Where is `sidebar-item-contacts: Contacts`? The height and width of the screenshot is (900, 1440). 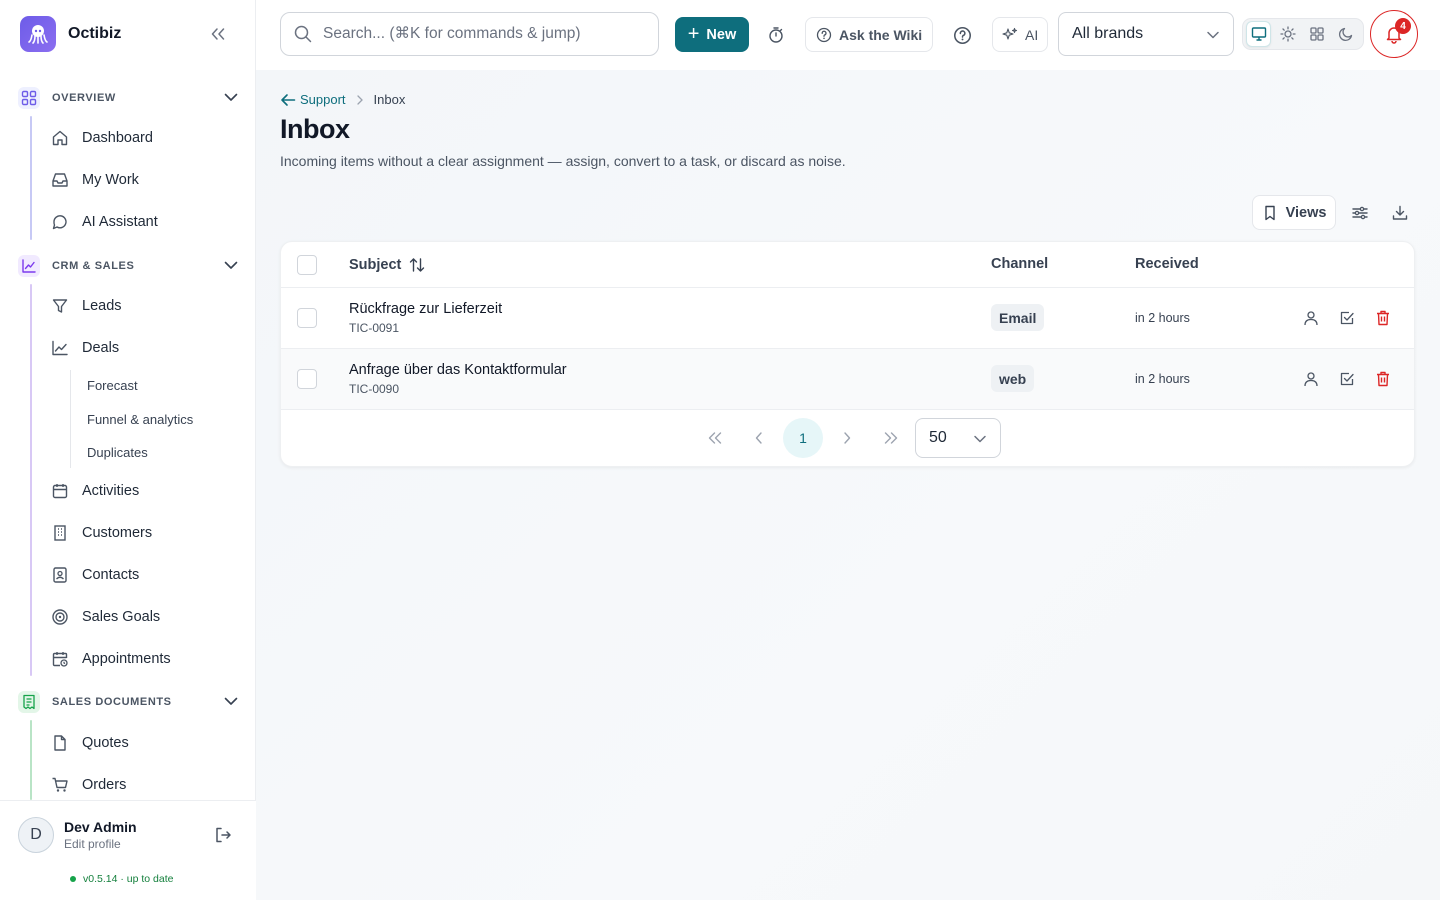
sidebar-item-contacts: Contacts is located at coordinates (145, 575).